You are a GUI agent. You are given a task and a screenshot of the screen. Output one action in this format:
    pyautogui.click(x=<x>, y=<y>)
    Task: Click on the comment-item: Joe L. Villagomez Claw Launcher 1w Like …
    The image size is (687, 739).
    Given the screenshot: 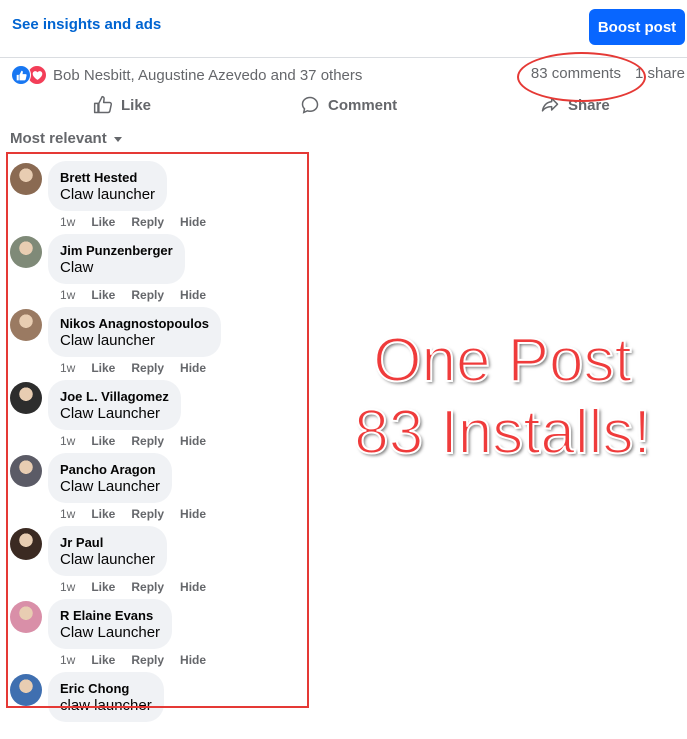 What is the action you would take?
    pyautogui.click(x=160, y=411)
    